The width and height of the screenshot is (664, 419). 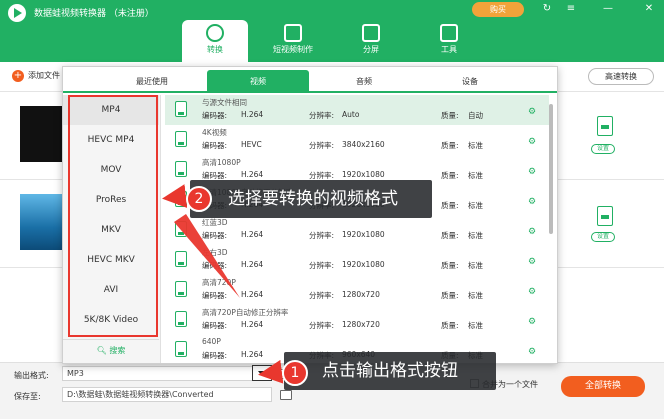 I want to click on arrow-to-format-list, so click(x=175, y=196).